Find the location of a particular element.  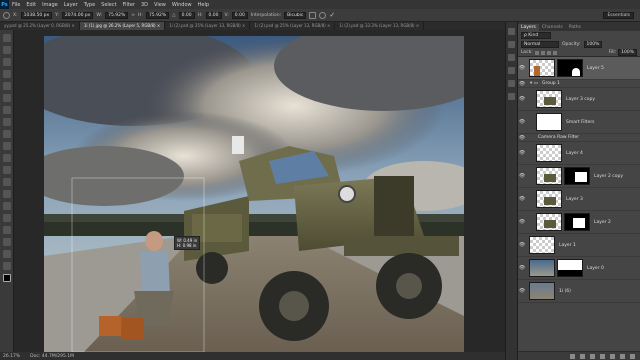

layer-row: 👁 Layer 4 is located at coordinates (579, 153).